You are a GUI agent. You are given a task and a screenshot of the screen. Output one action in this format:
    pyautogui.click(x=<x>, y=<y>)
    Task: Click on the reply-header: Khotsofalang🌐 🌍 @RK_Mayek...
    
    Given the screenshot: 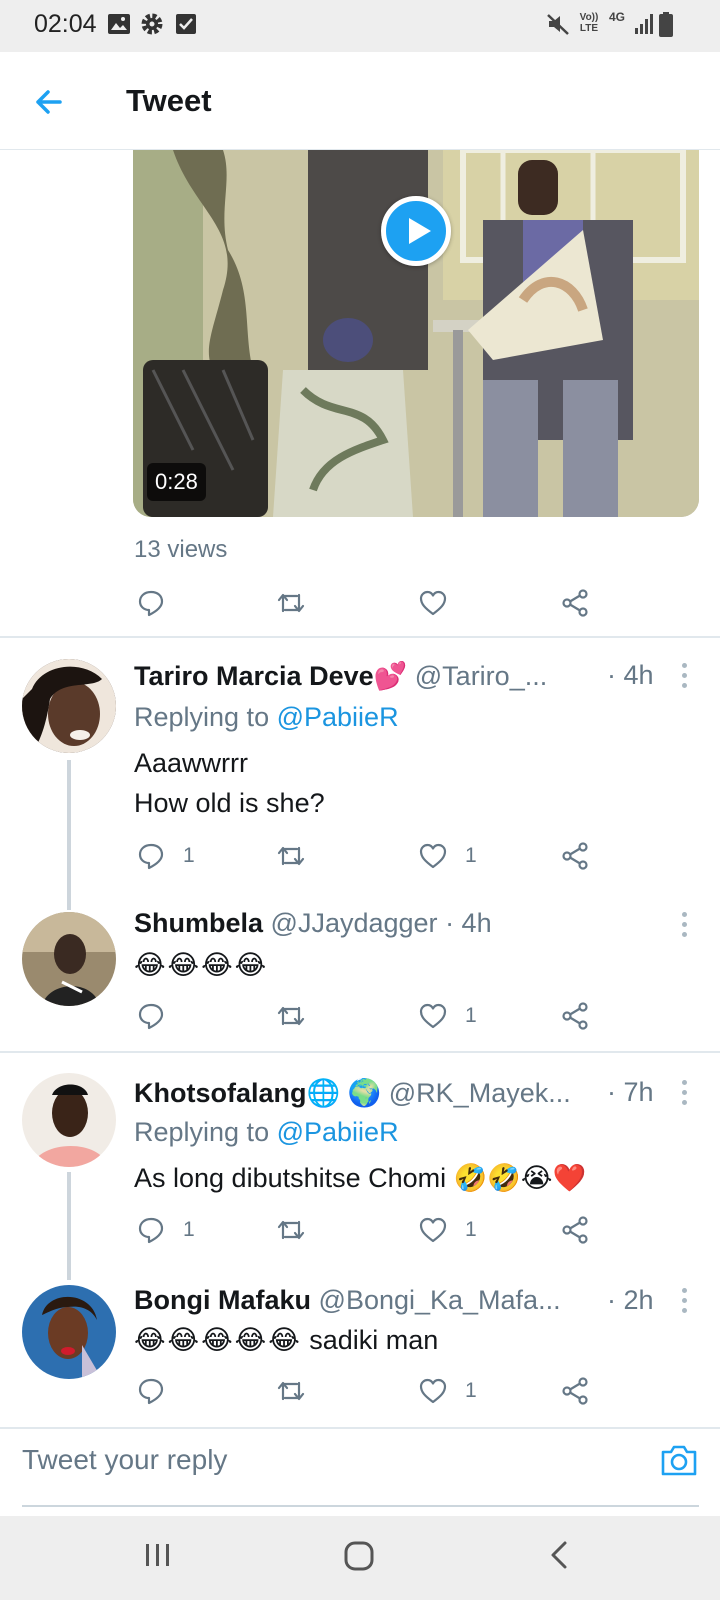 What is the action you would take?
    pyautogui.click(x=352, y=1093)
    